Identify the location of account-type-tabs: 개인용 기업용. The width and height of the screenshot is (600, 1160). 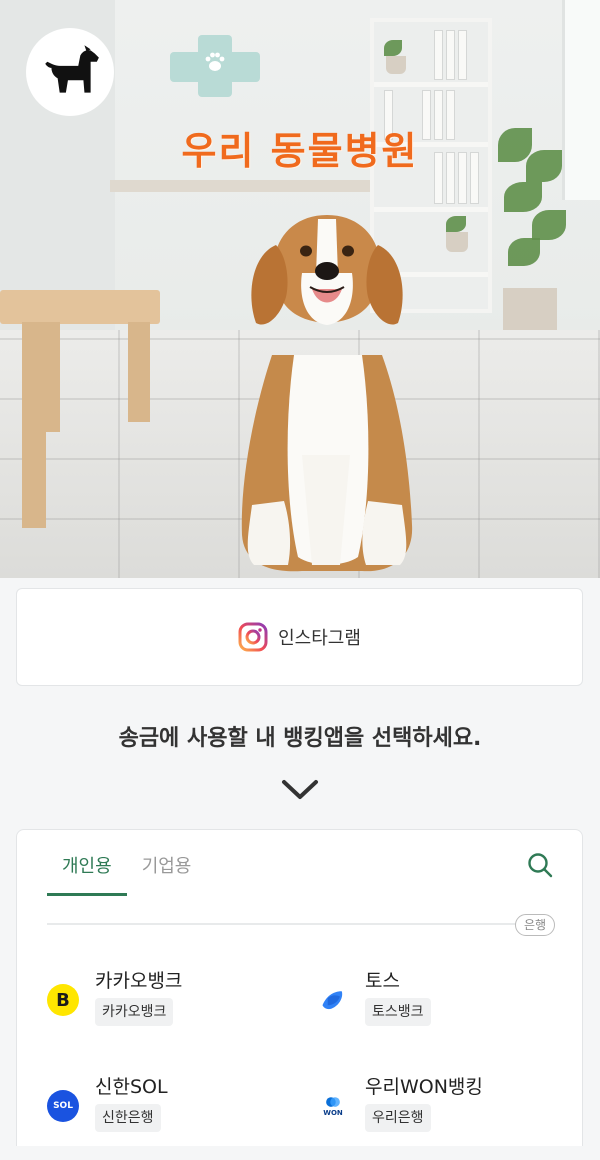
(126, 863).